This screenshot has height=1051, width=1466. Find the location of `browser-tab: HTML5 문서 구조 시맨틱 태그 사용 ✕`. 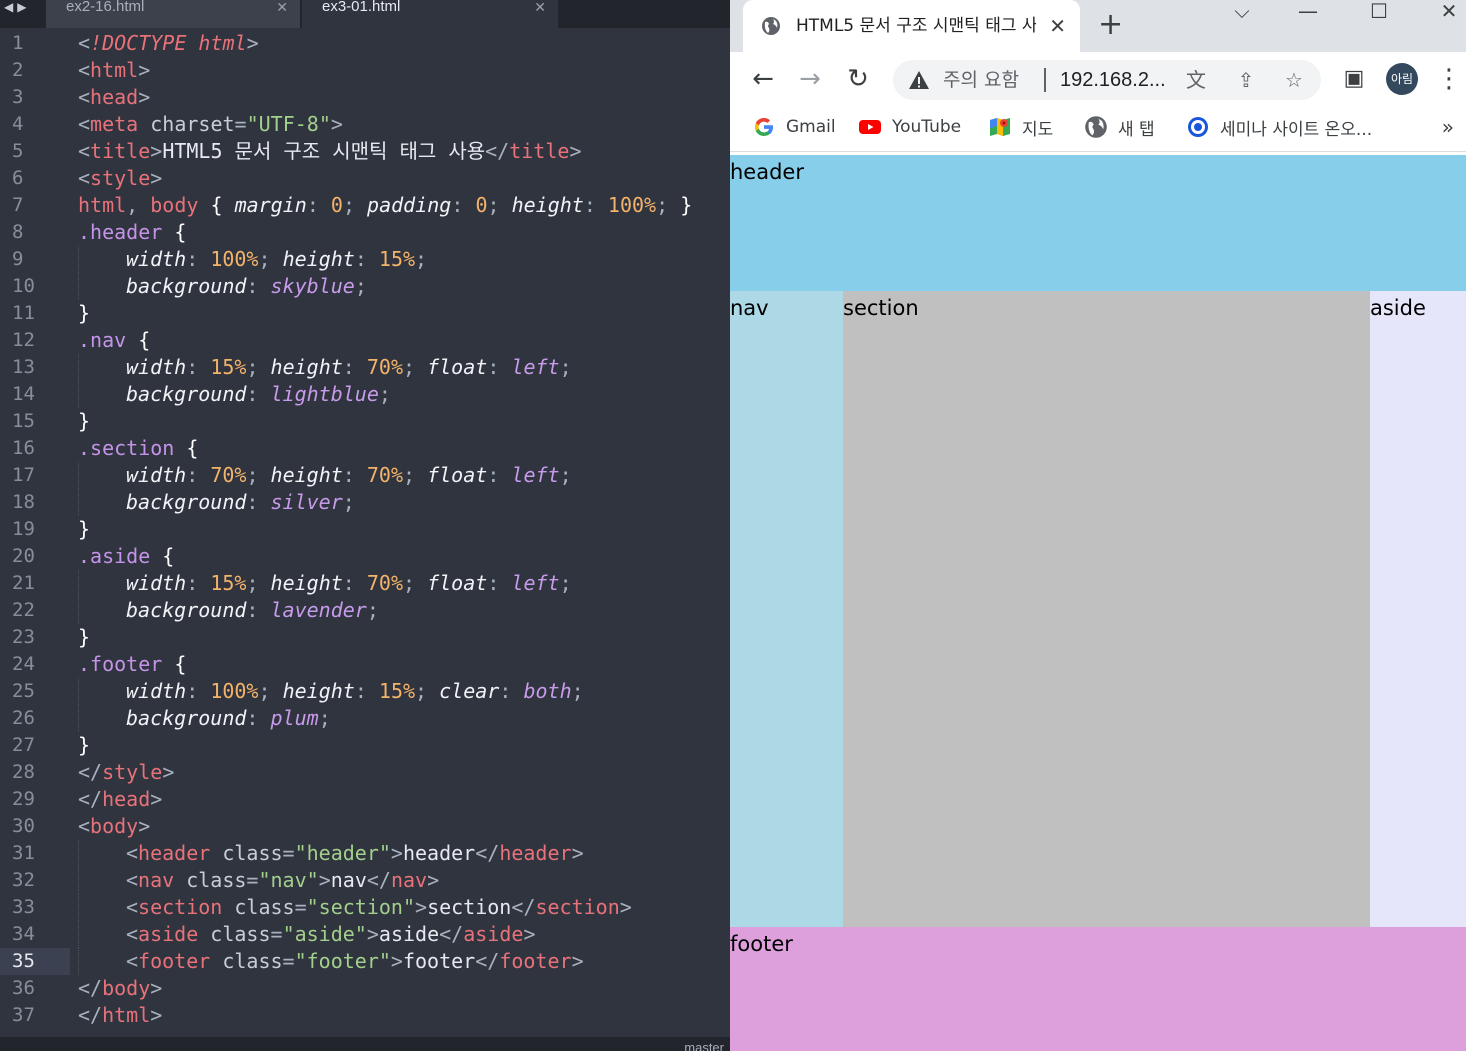

browser-tab: HTML5 문서 구조 시맨틱 태그 사용 ✕ is located at coordinates (911, 26).